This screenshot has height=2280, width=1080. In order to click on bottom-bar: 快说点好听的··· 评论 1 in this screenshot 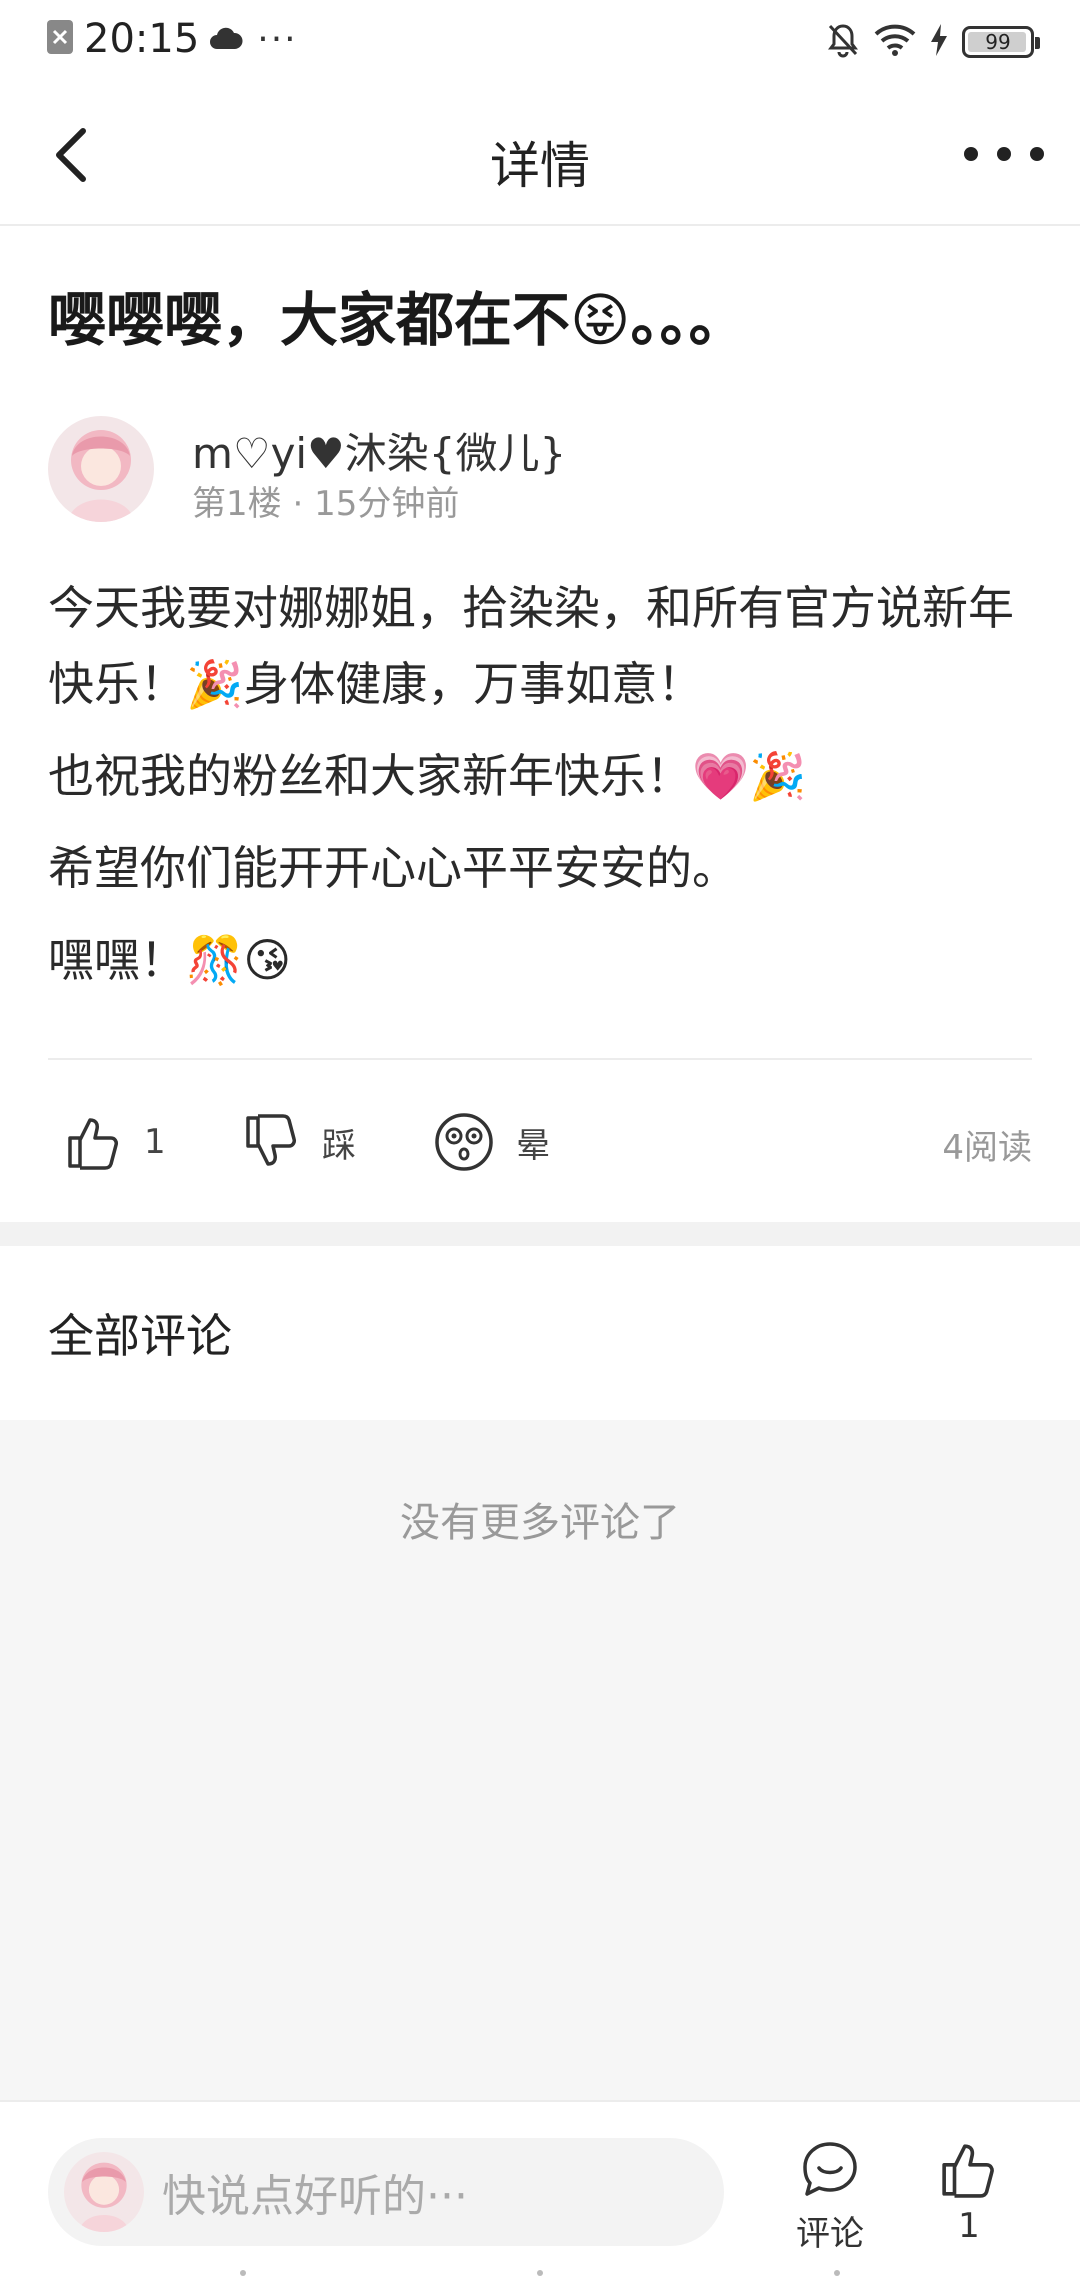, I will do `click(540, 2190)`.